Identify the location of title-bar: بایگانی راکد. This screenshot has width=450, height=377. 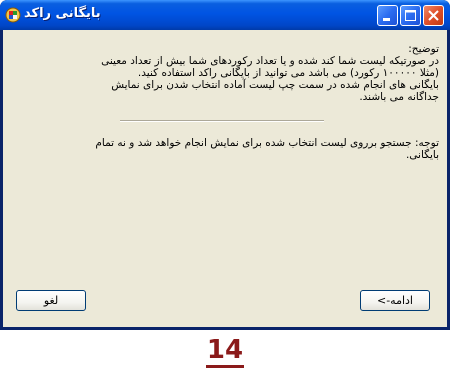
(225, 15).